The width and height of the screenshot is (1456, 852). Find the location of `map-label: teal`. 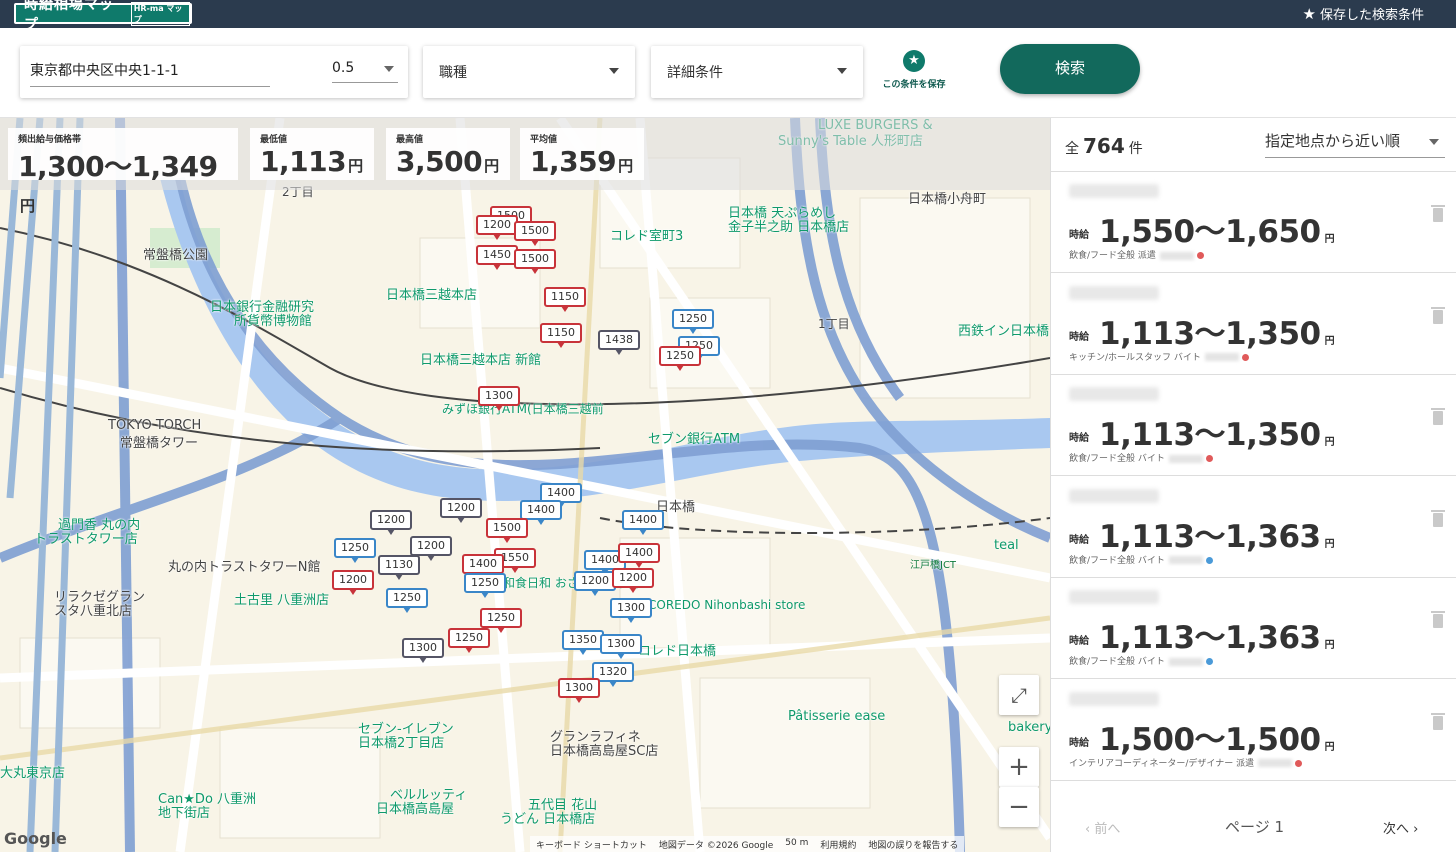

map-label: teal is located at coordinates (1006, 545).